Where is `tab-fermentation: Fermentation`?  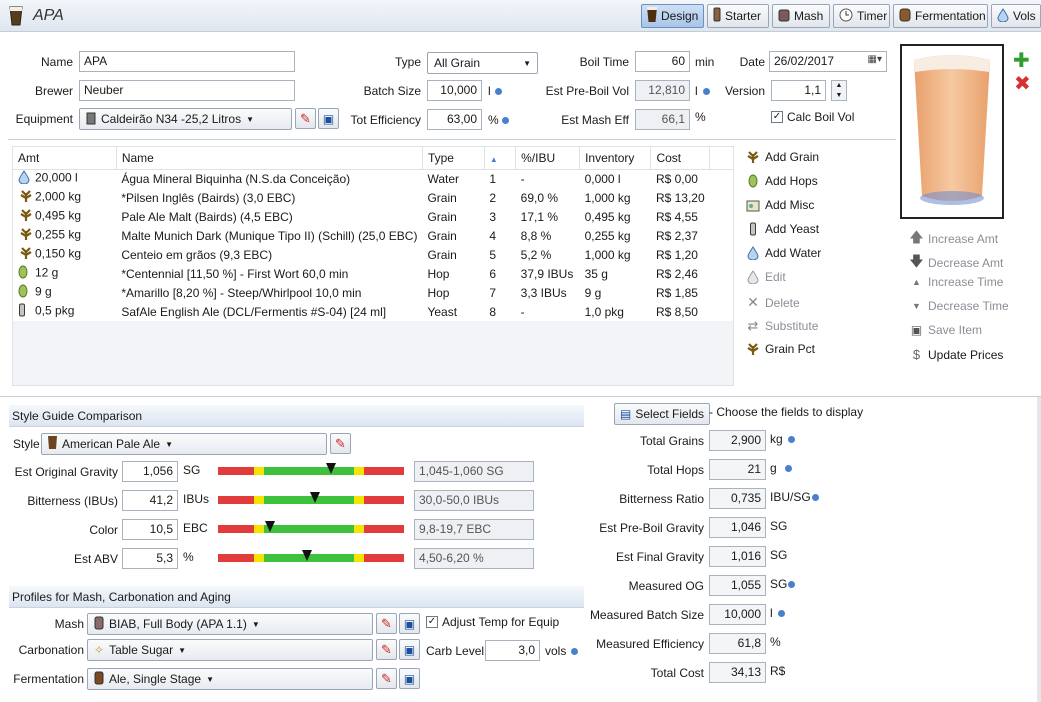
tab-fermentation: Fermentation is located at coordinates (940, 16).